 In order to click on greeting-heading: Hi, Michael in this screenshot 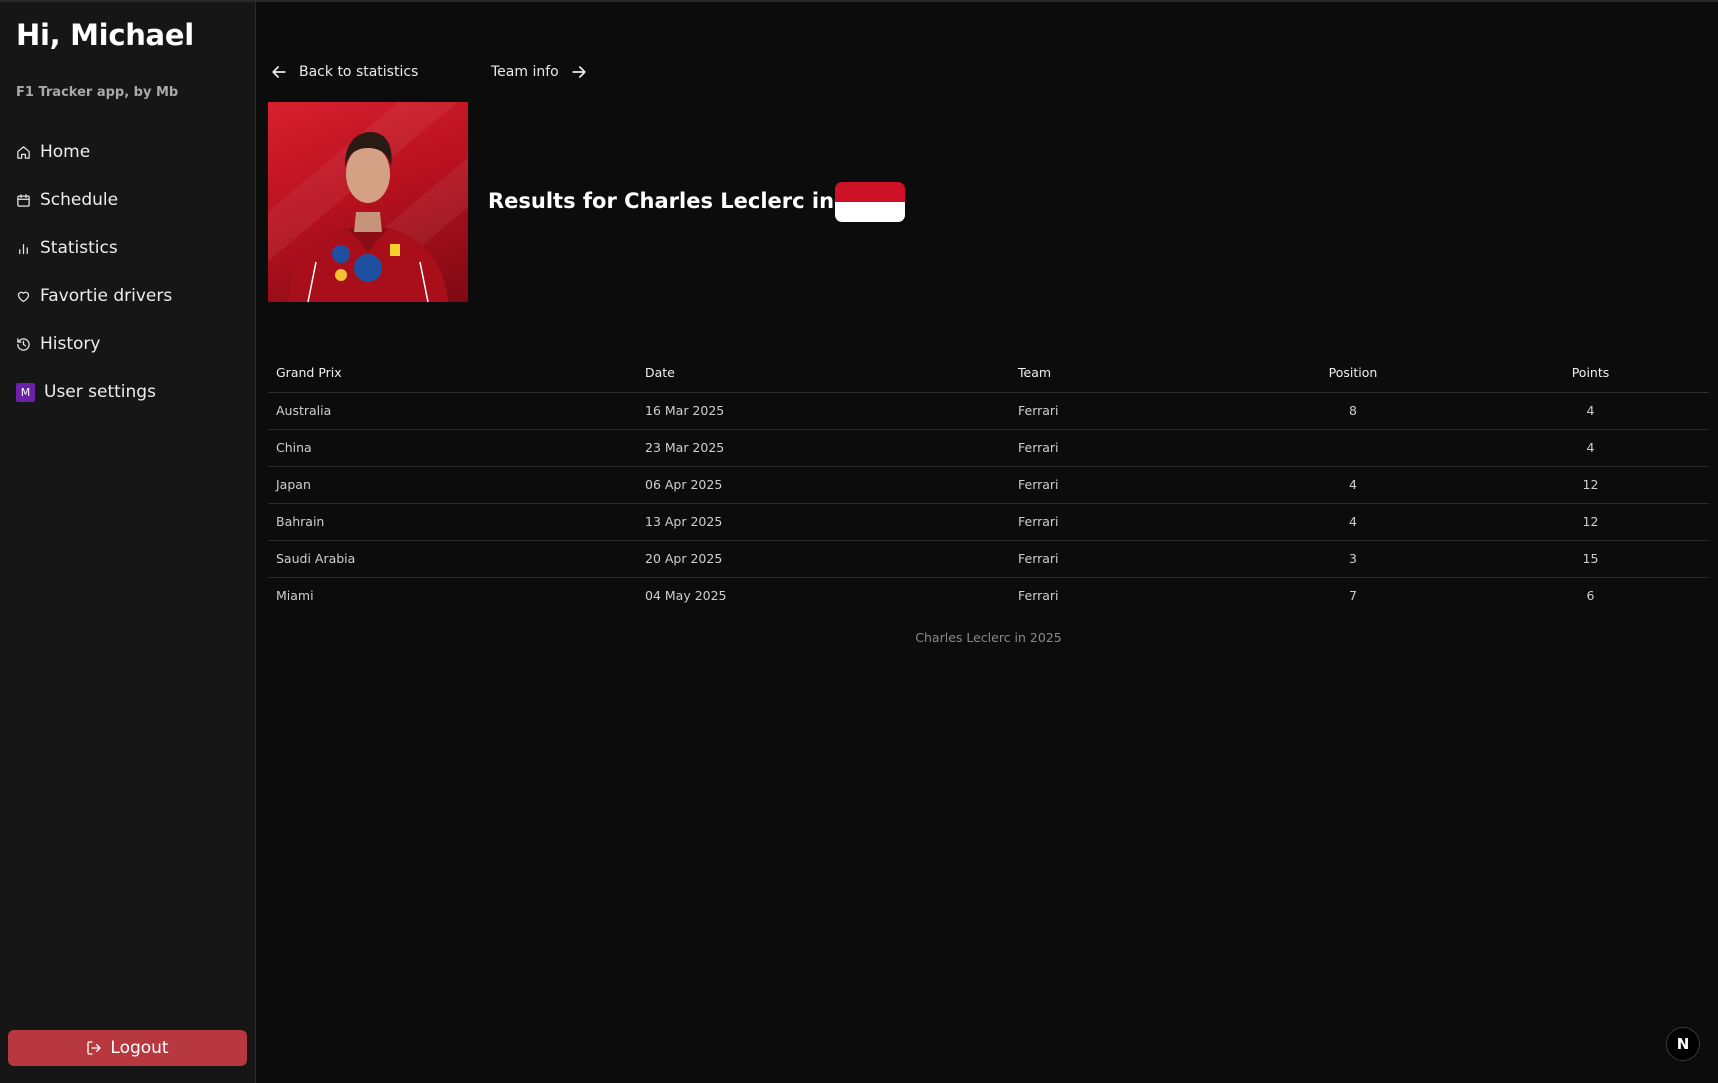, I will do `click(105, 35)`.